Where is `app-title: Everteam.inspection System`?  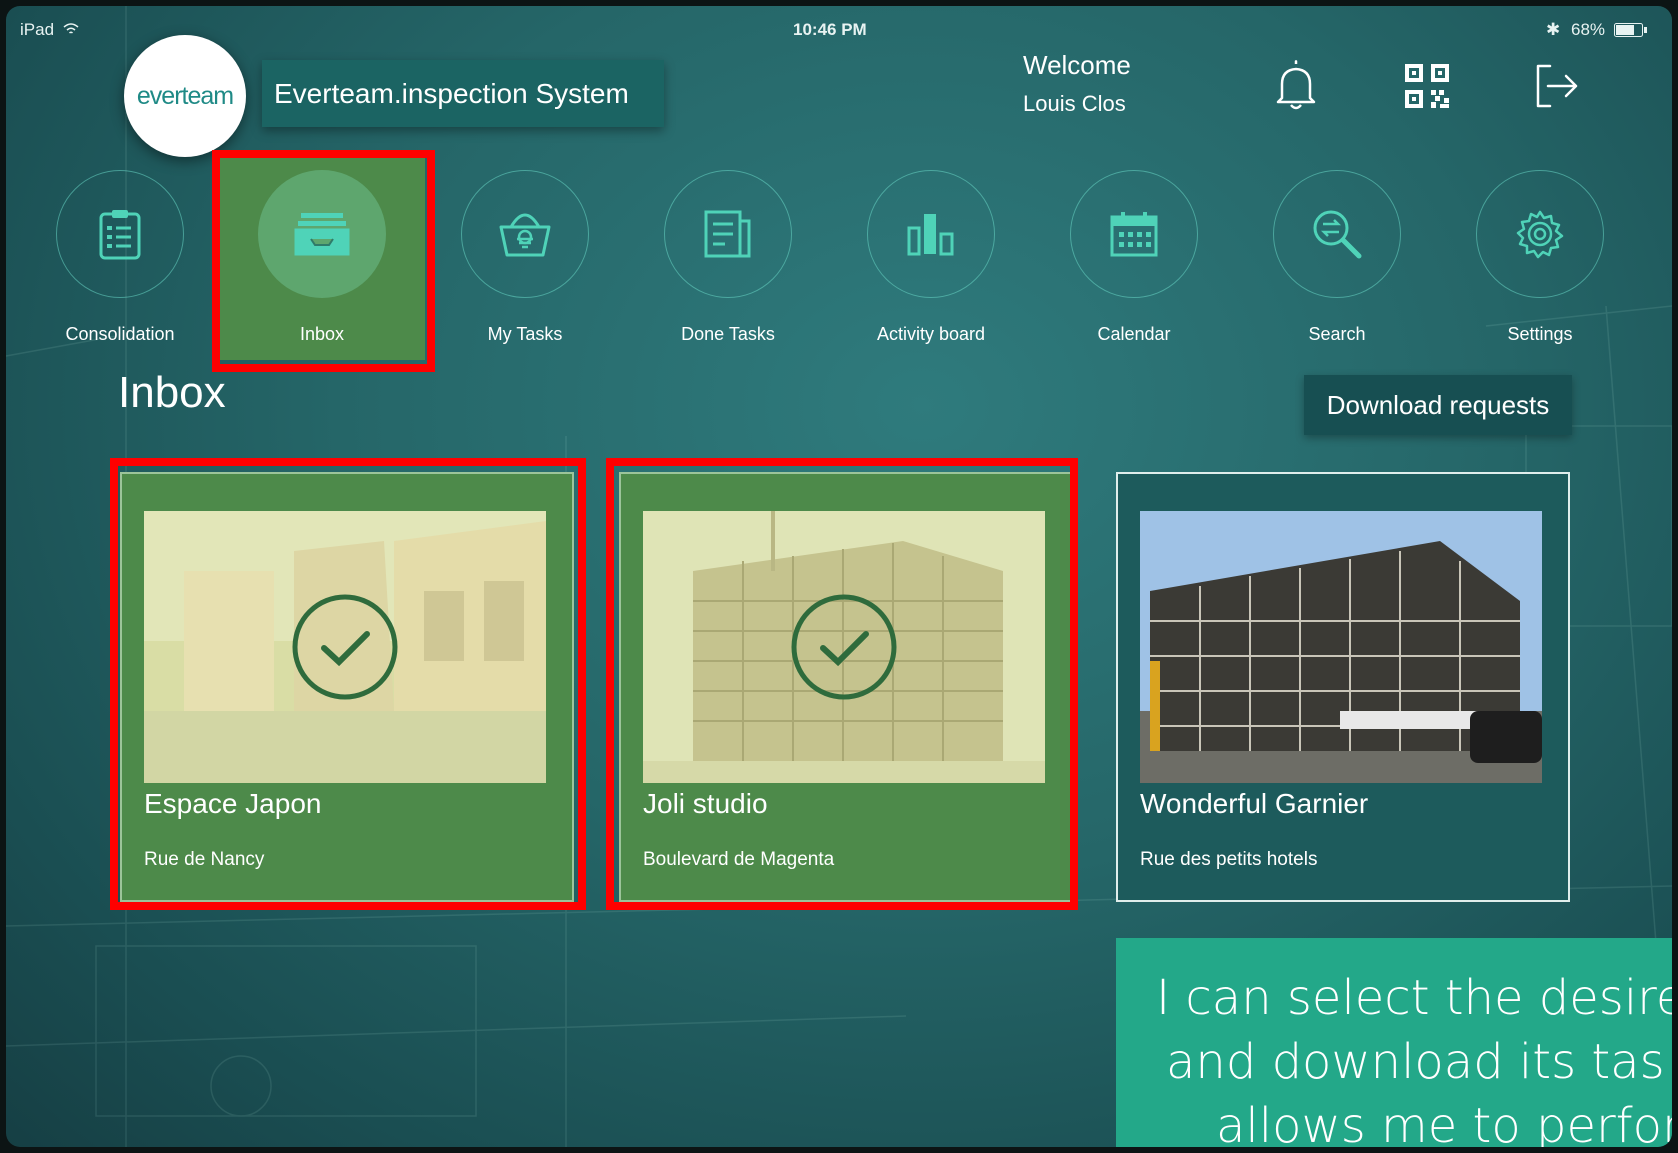 app-title: Everteam.inspection System is located at coordinates (463, 93).